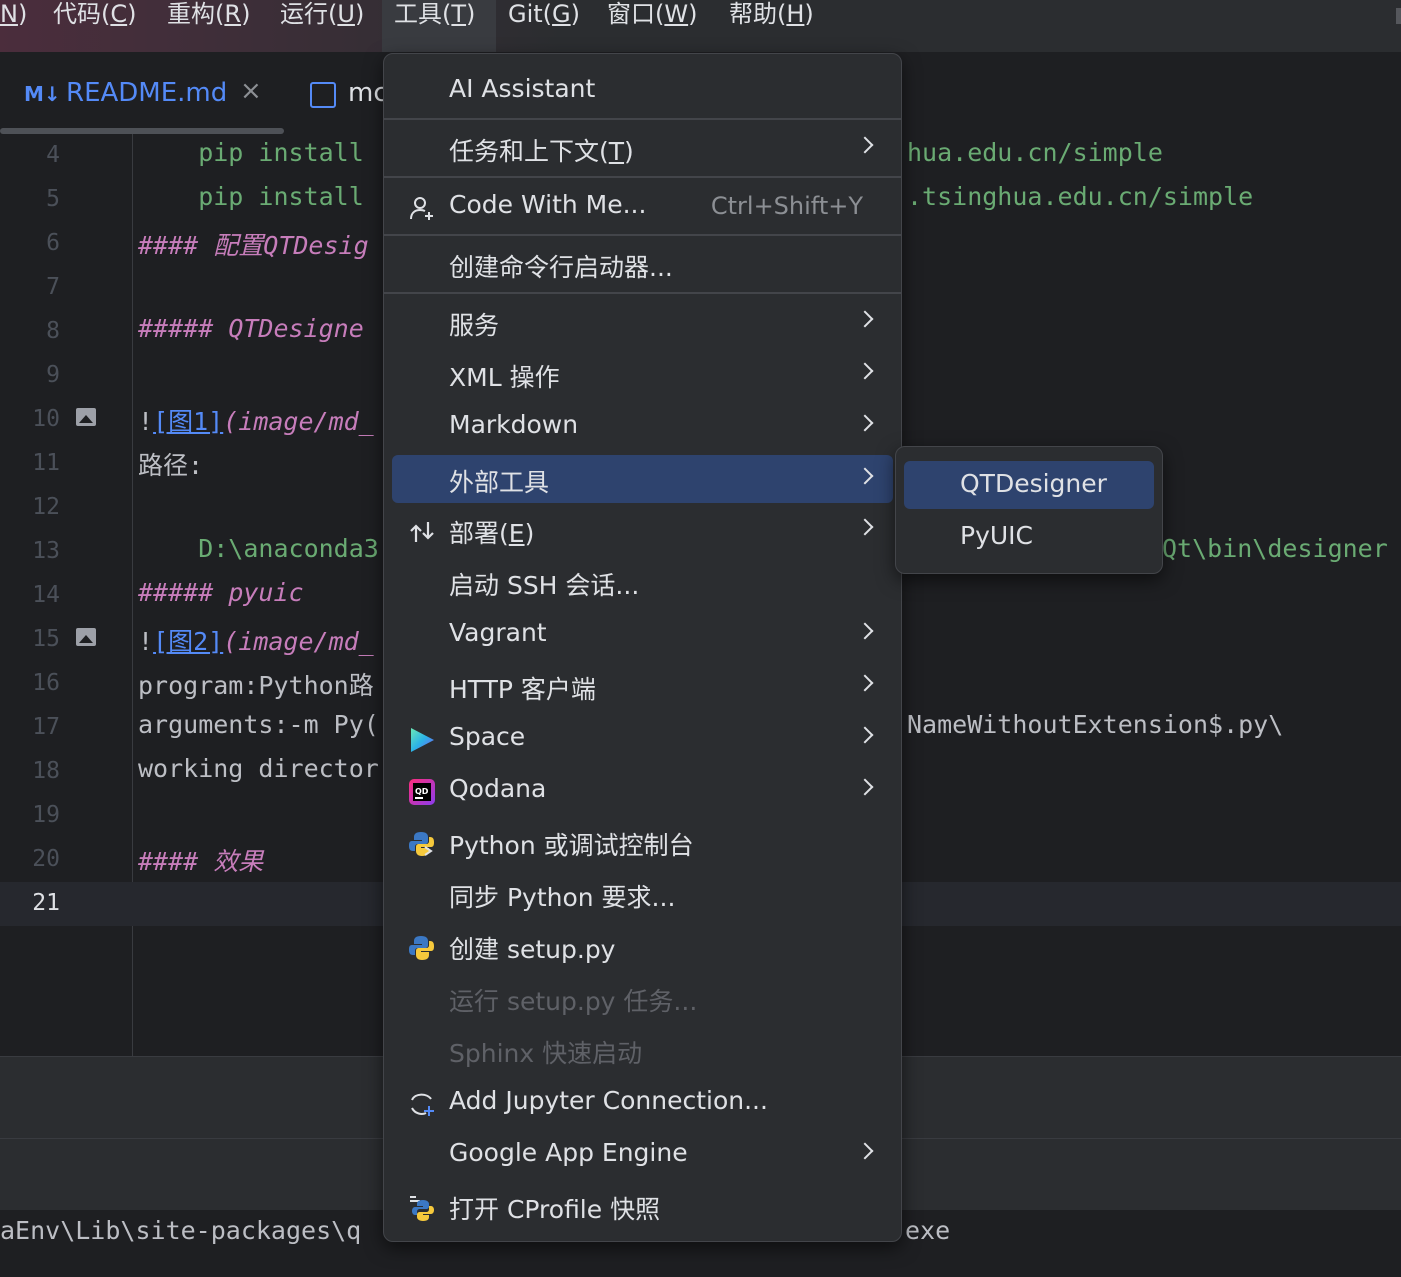 This screenshot has height=1277, width=1401. I want to click on submenu-item-pyuic: PyUIC, so click(1029, 539).